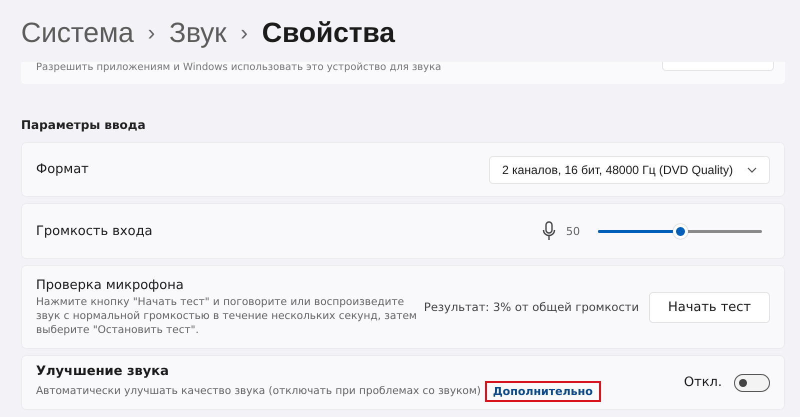 The width and height of the screenshot is (800, 417). What do you see at coordinates (531, 307) in the screenshot?
I see `test-result: Результат: 3% от общей громкости` at bounding box center [531, 307].